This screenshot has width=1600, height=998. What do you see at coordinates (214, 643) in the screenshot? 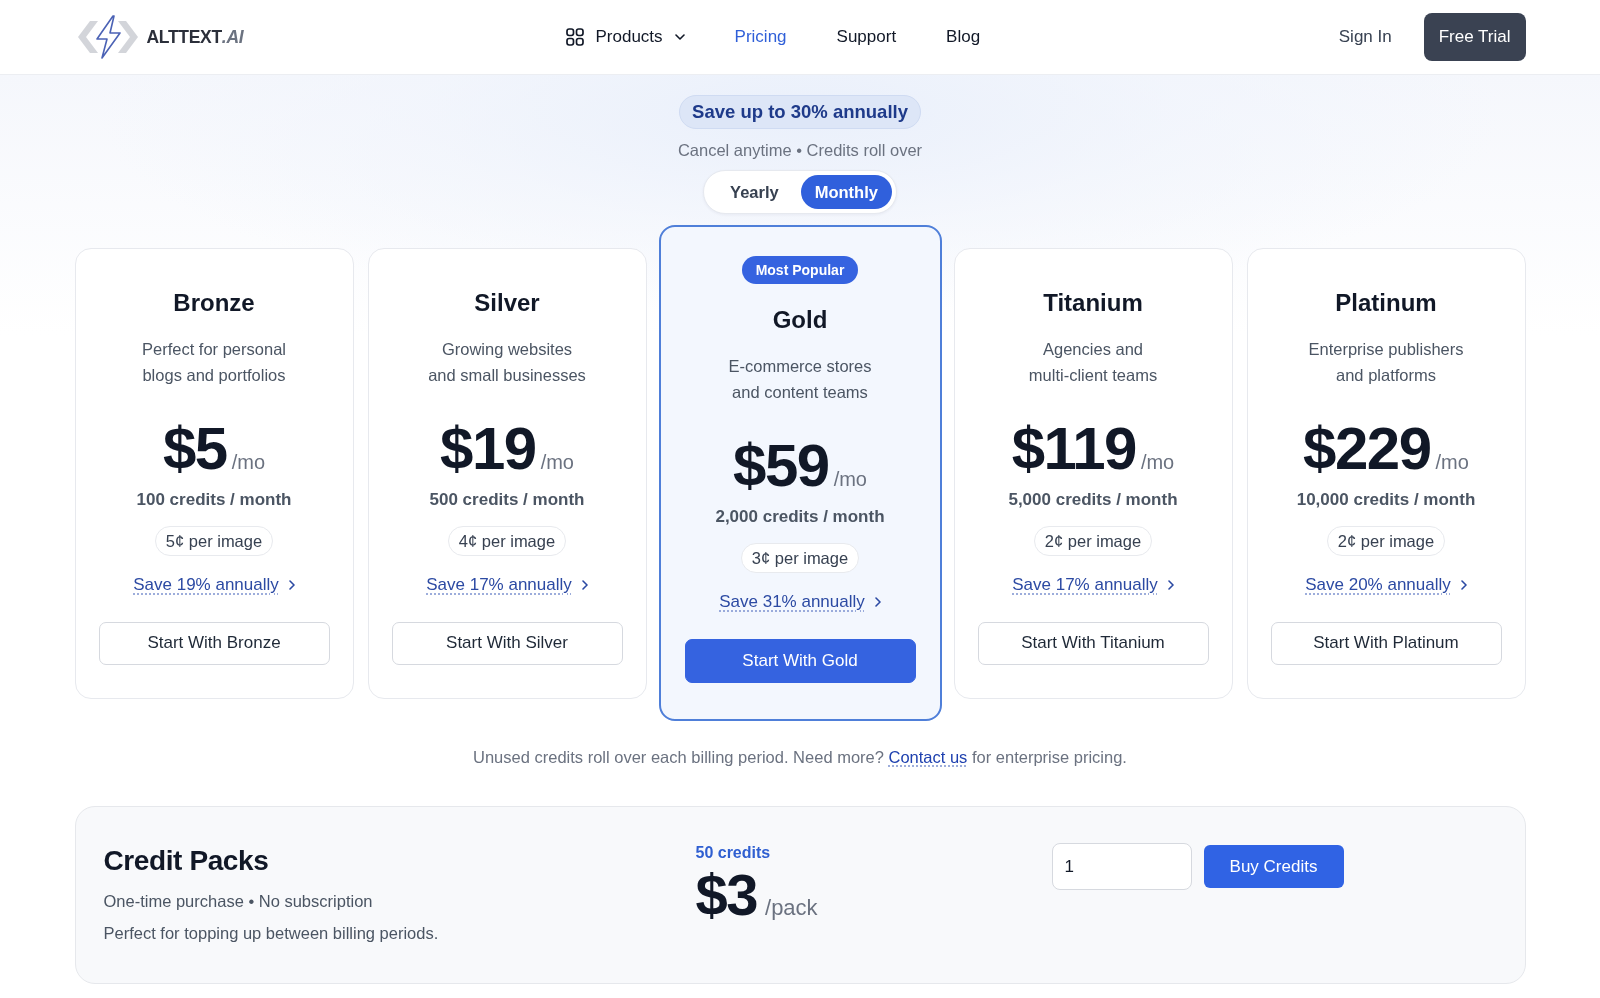
I see `start-plan-button: Start With Bronze` at bounding box center [214, 643].